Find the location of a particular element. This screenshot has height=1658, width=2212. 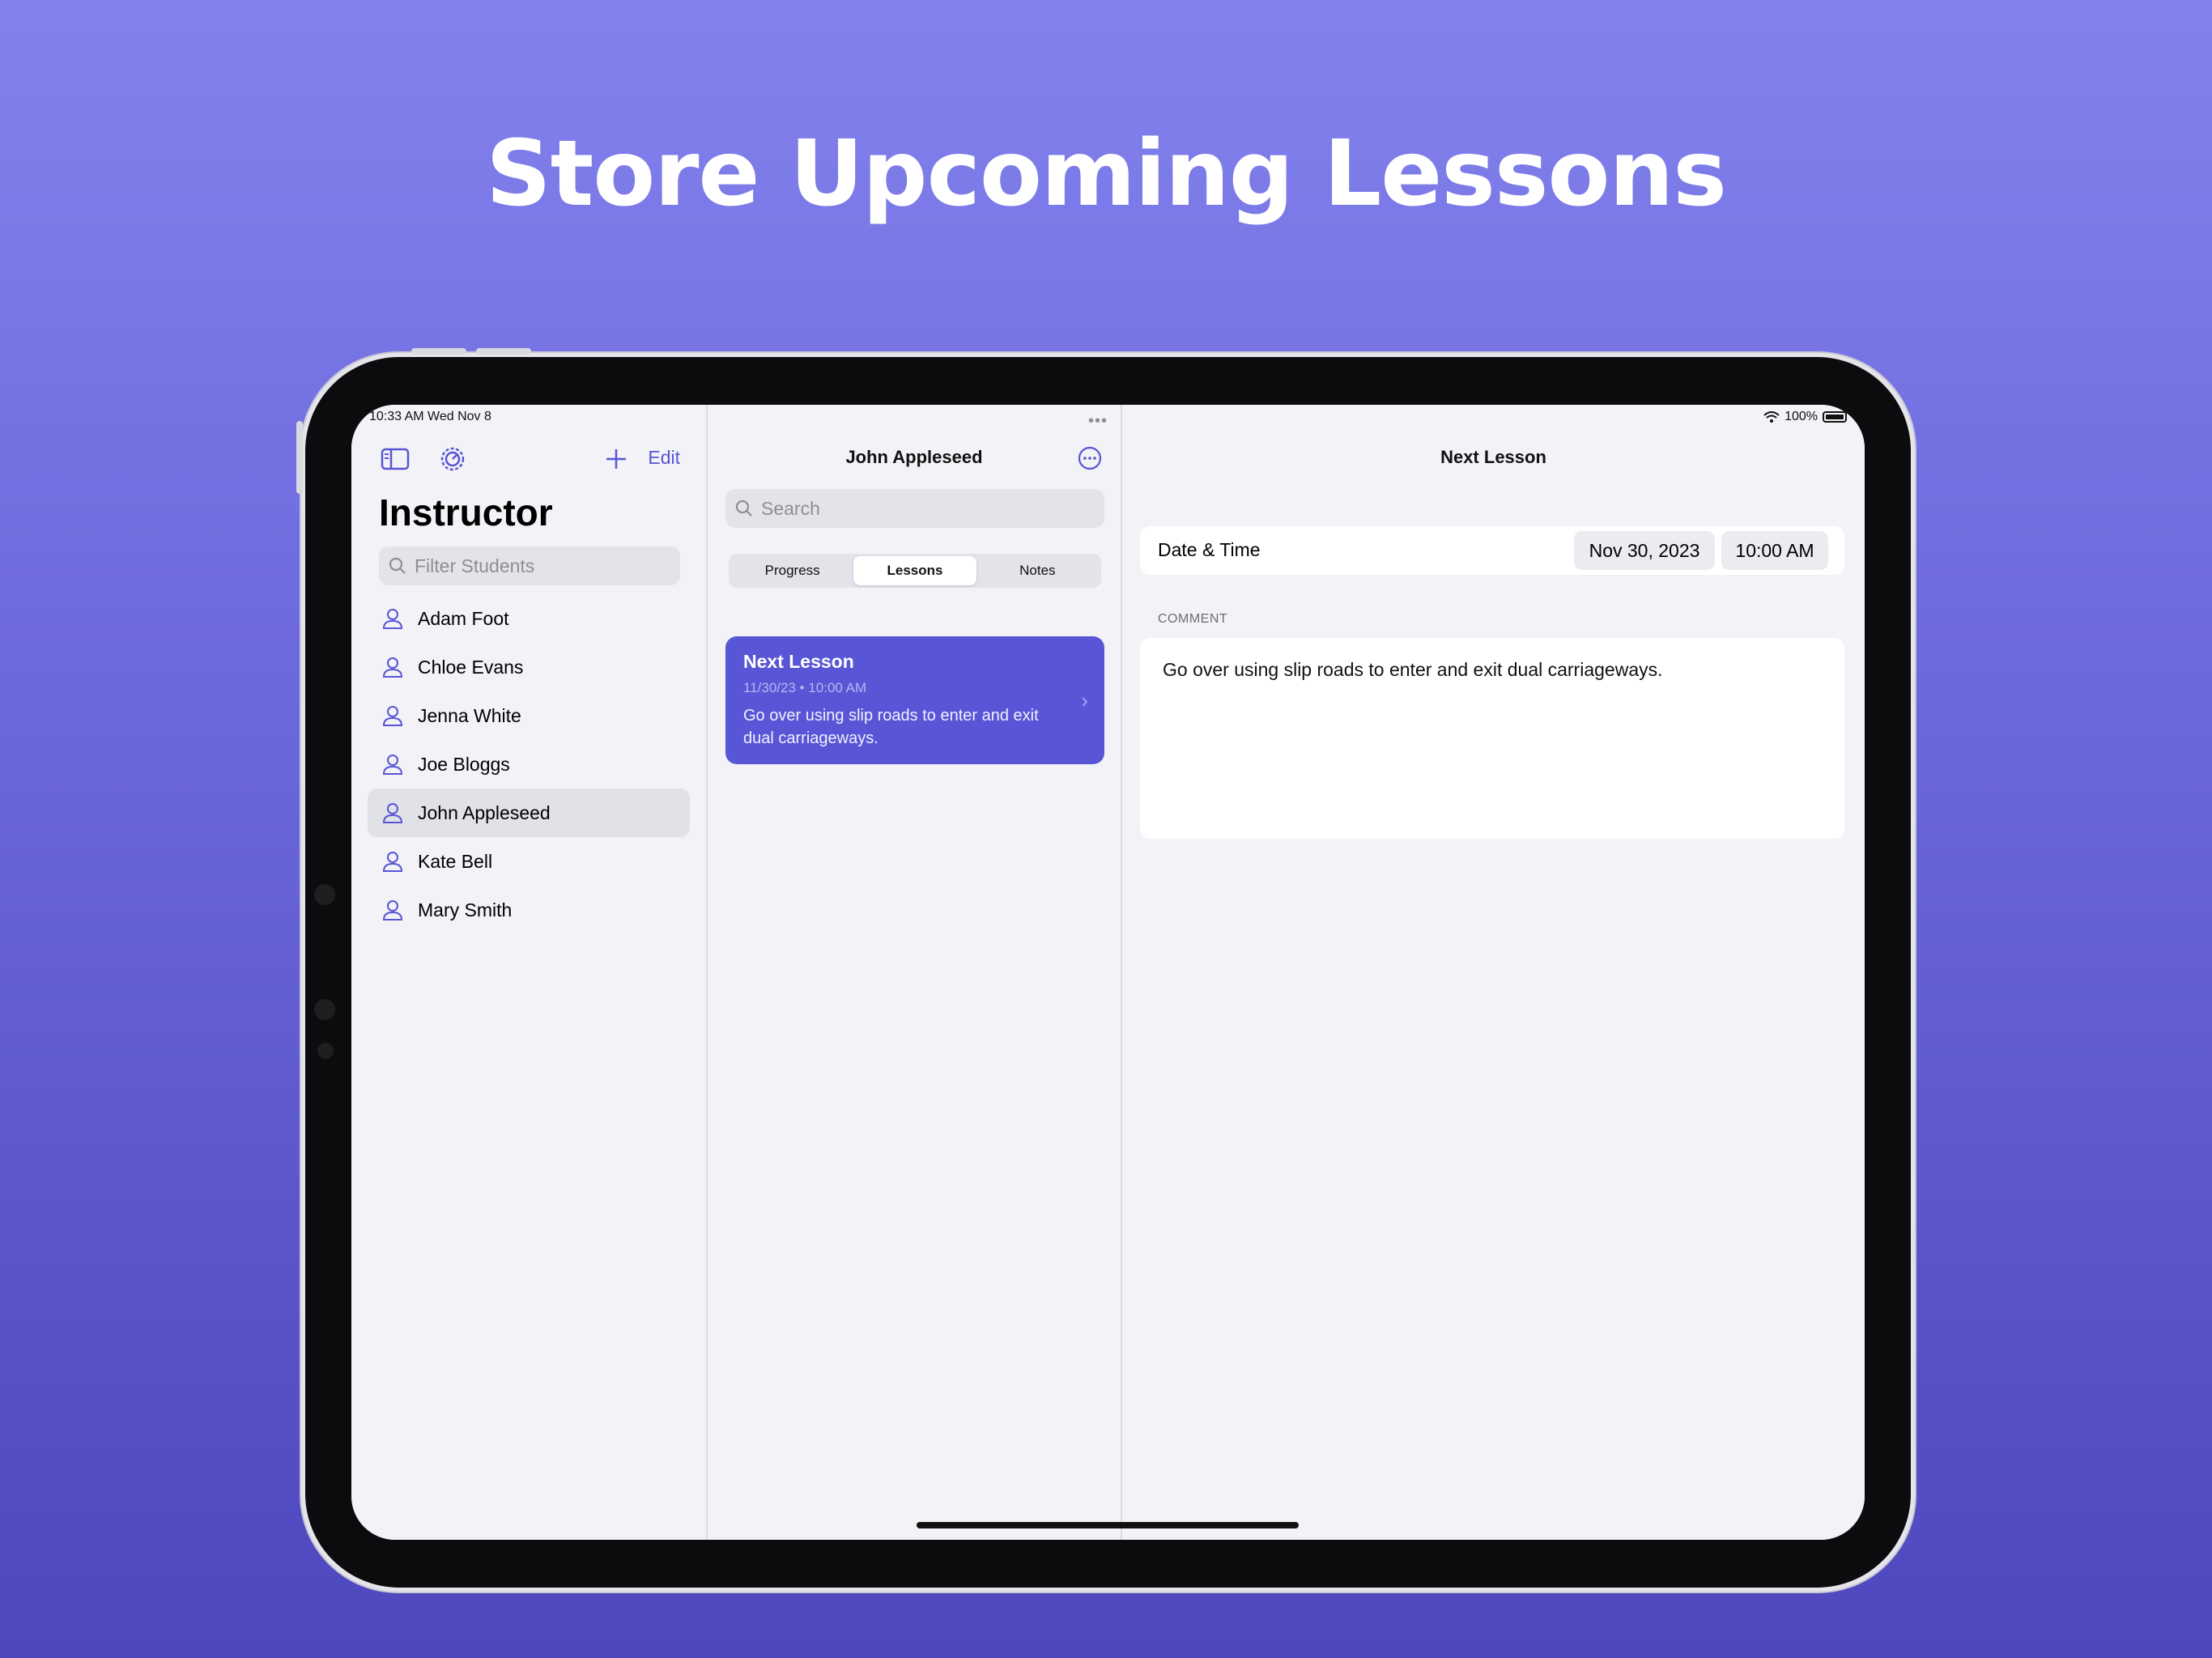

chevron-right-icon: › is located at coordinates (1085, 700).